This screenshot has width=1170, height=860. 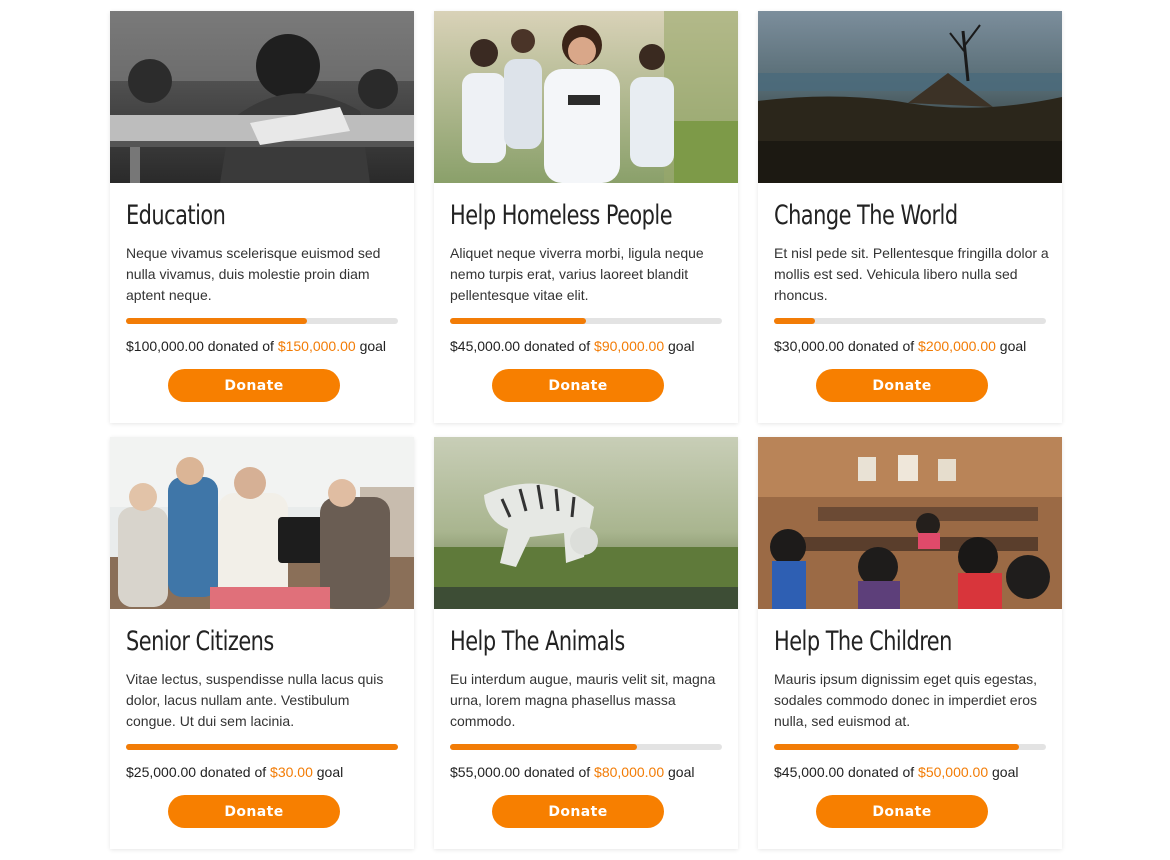 I want to click on donation-summary: $25,000.00 donated of $30.00 goal, so click(x=262, y=772).